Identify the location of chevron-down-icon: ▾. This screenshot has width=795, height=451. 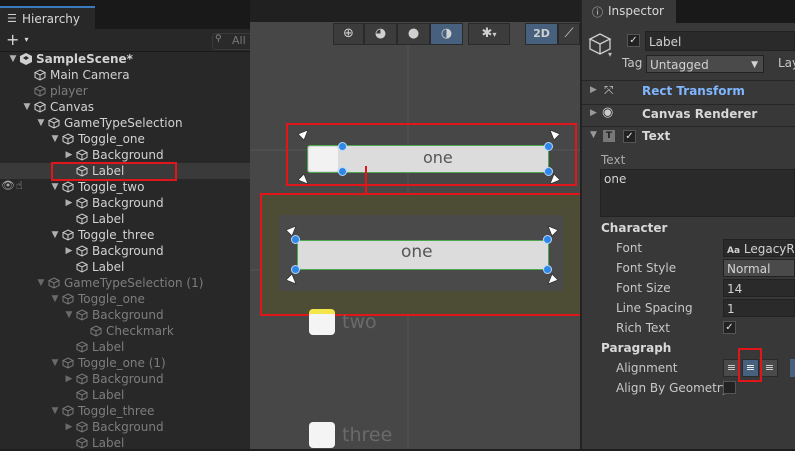
(26, 39).